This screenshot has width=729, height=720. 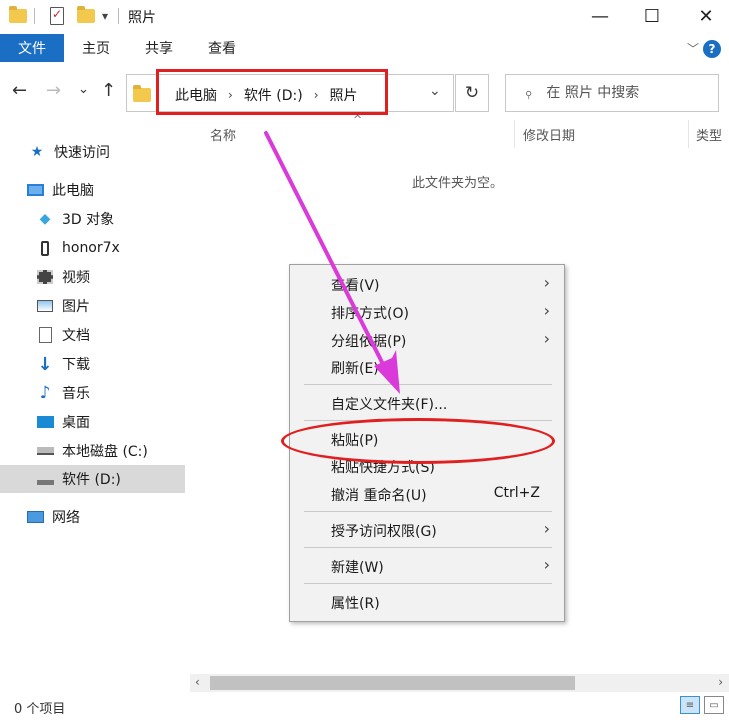 I want to click on status-item-count: 0 个项目, so click(x=40, y=709).